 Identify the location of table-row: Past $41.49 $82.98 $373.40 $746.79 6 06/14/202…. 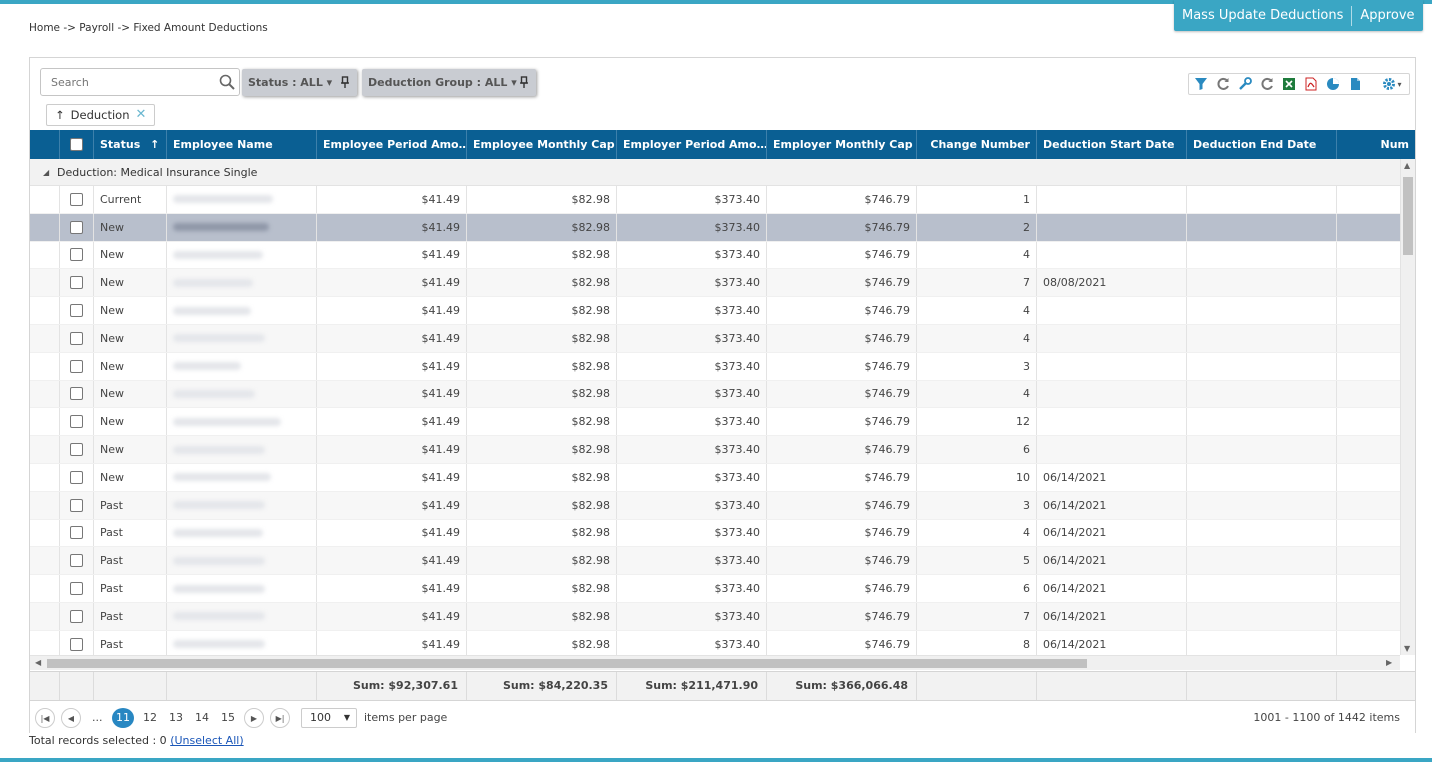
(715, 589).